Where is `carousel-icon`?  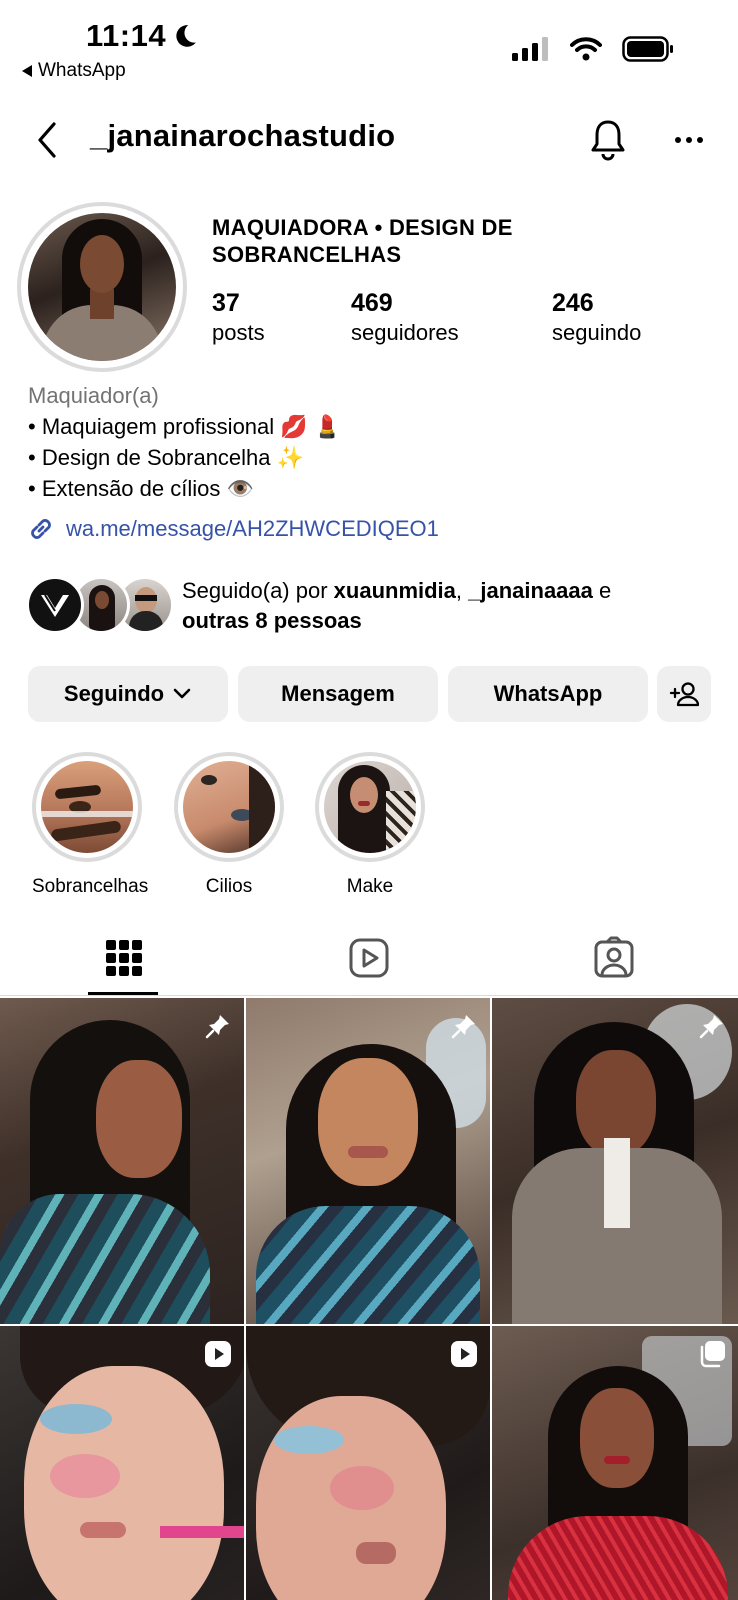 carousel-icon is located at coordinates (712, 1354).